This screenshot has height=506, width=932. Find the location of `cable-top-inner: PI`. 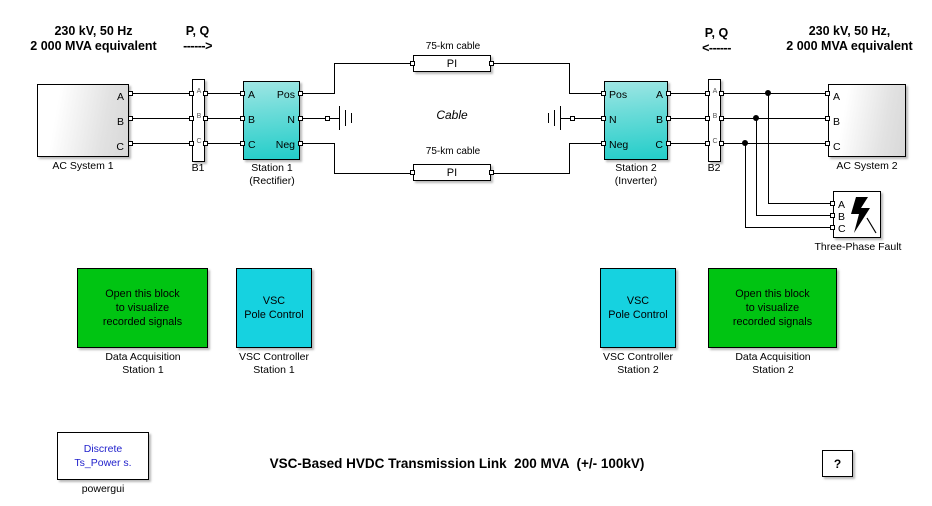

cable-top-inner: PI is located at coordinates (452, 63).